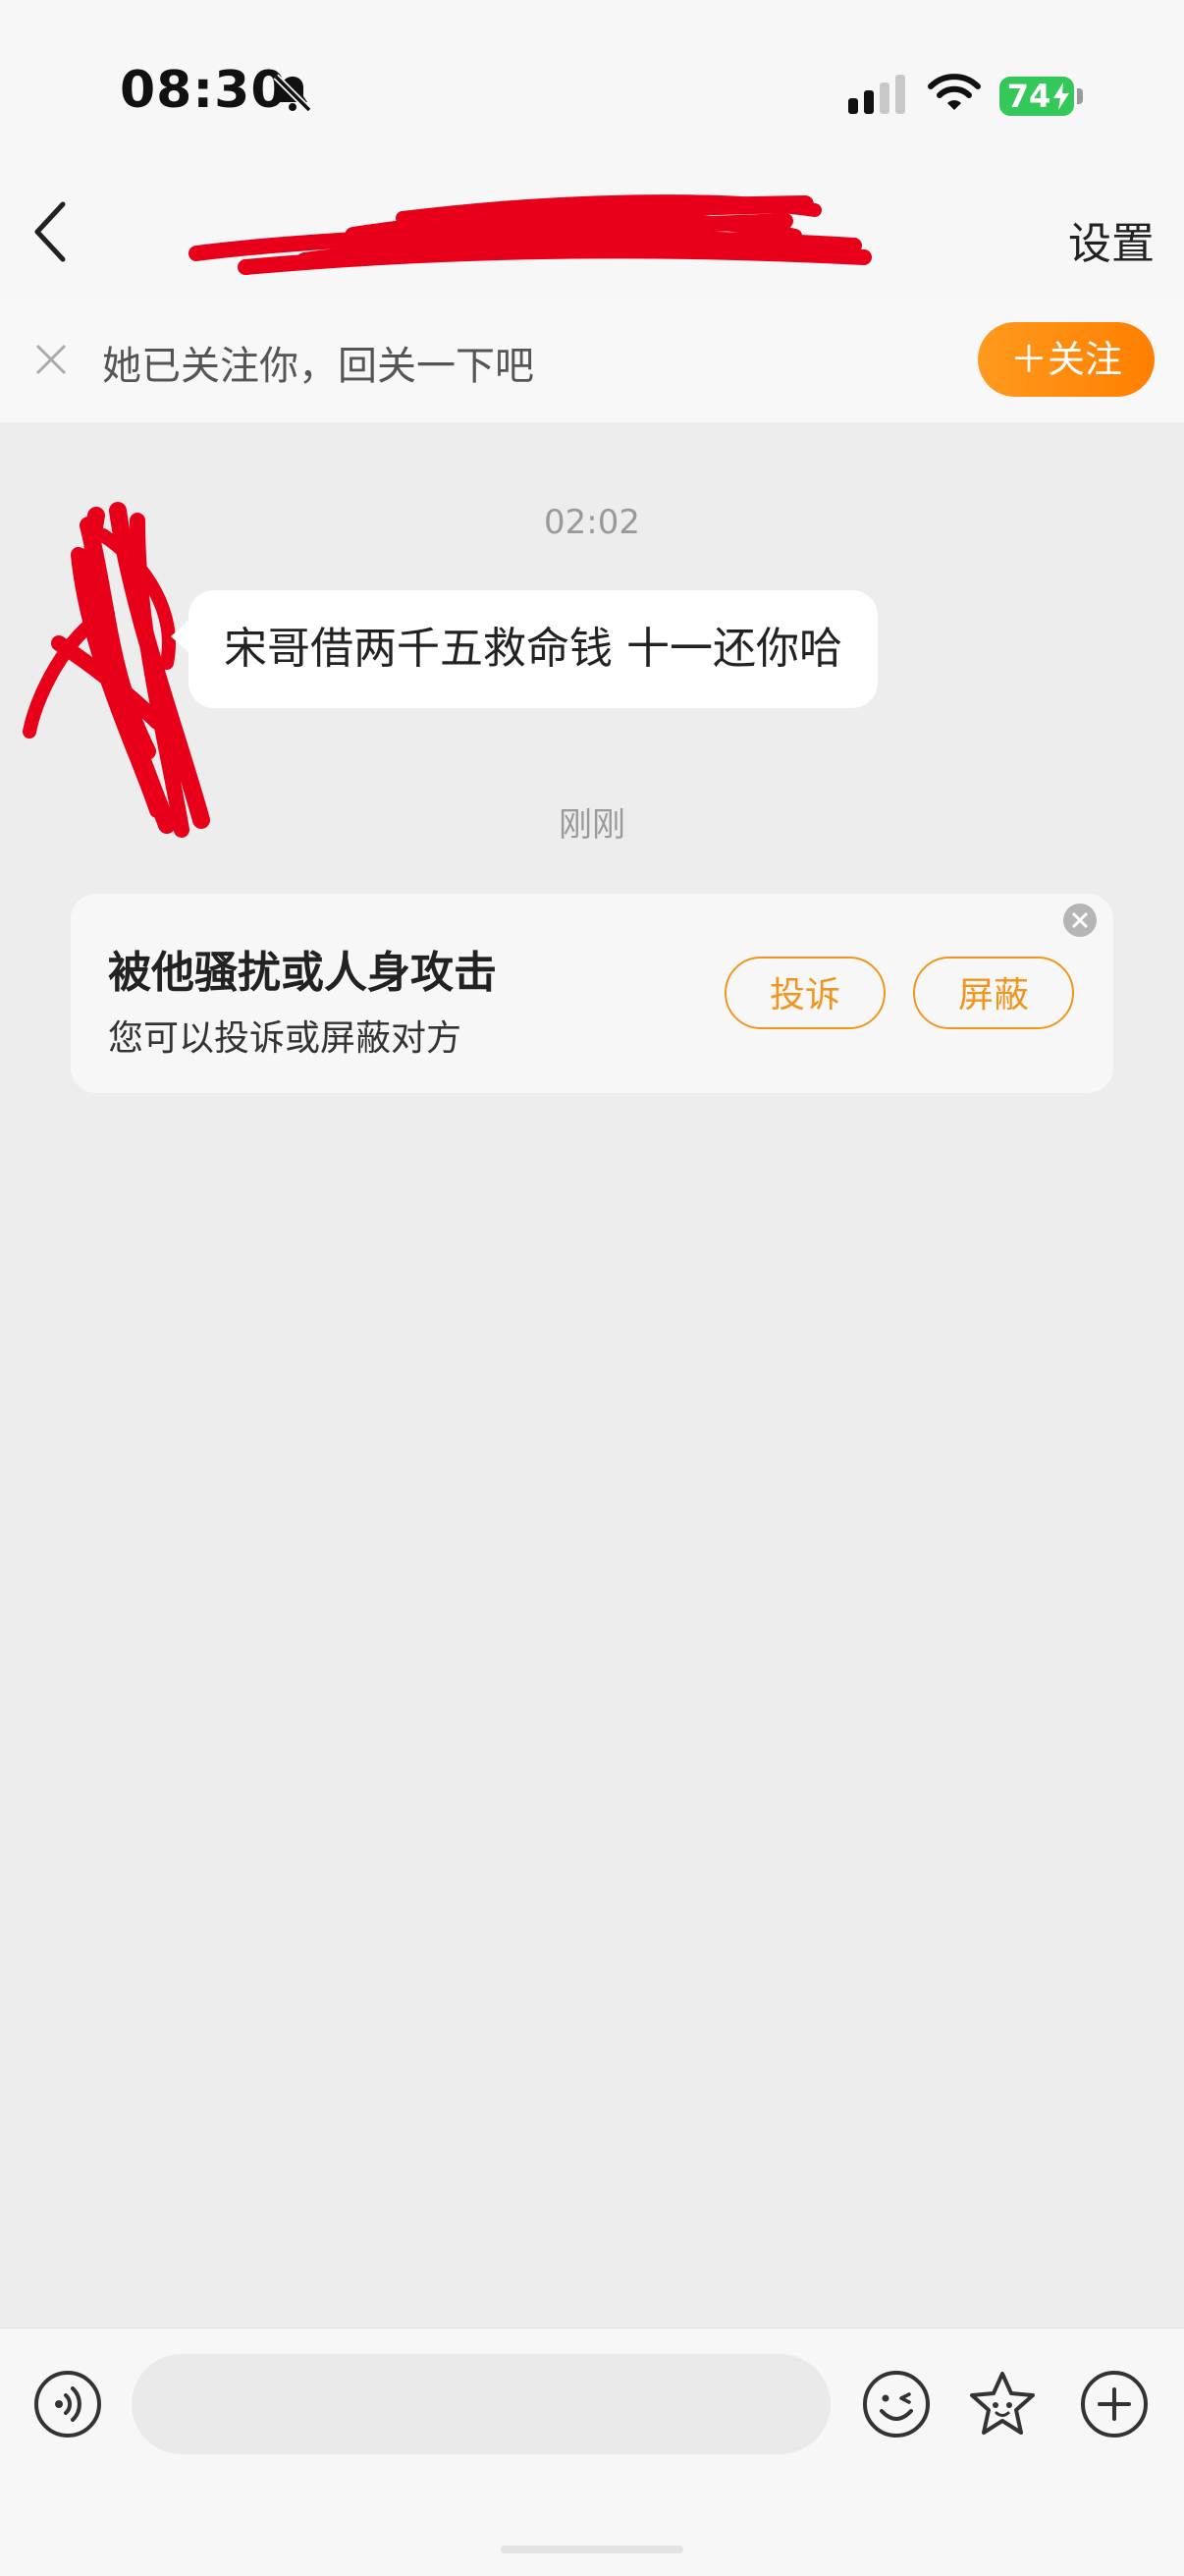 This screenshot has width=1184, height=2576. What do you see at coordinates (1111, 240) in the screenshot?
I see `settings-link: 设置` at bounding box center [1111, 240].